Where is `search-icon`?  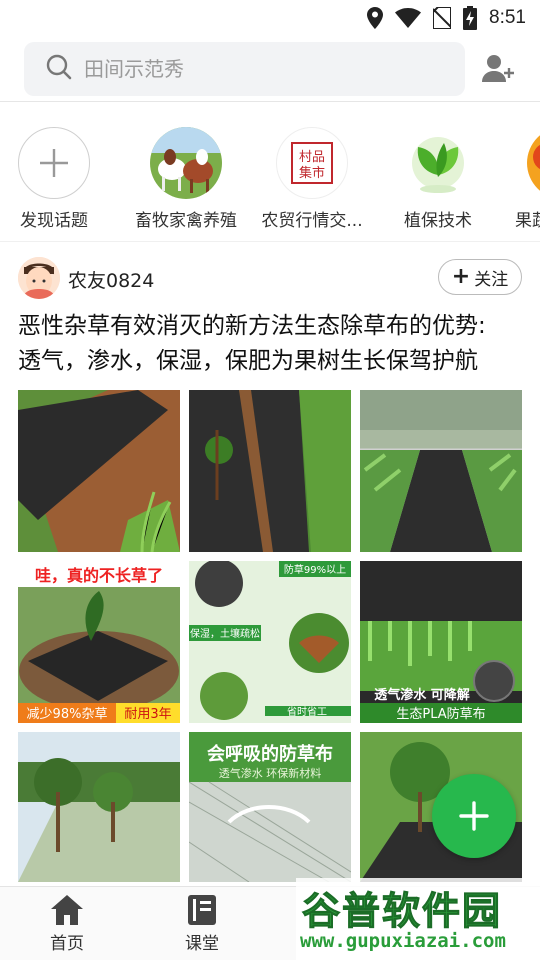
search-icon is located at coordinates (59, 69).